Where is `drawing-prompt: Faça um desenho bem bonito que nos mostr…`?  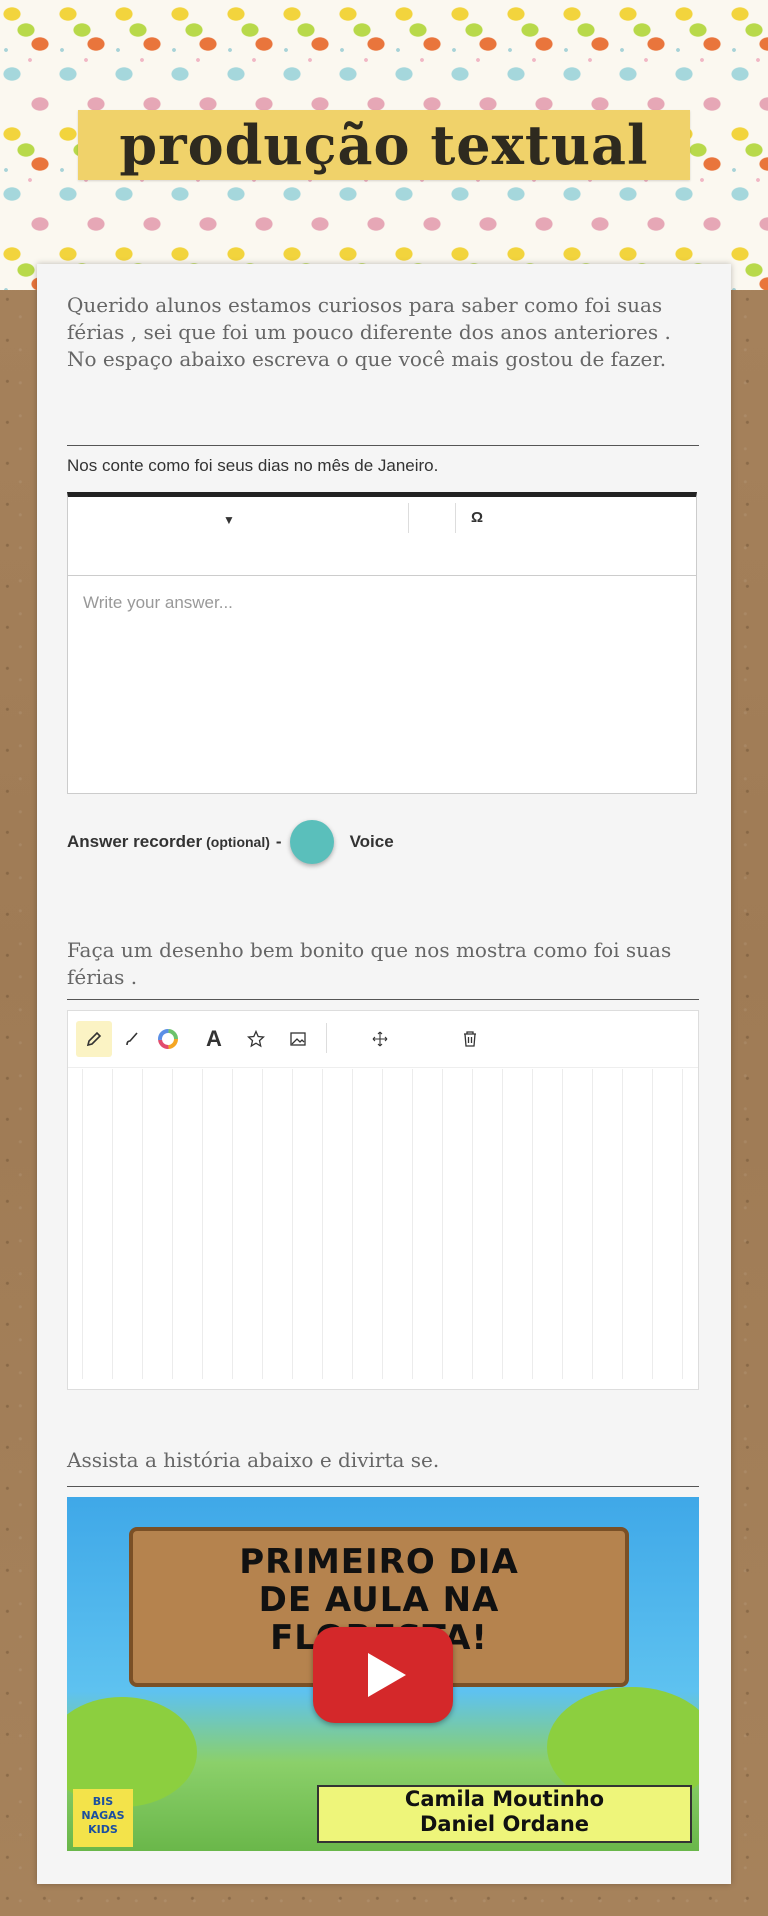 drawing-prompt: Faça um desenho bem bonito que nos mostr… is located at coordinates (369, 963).